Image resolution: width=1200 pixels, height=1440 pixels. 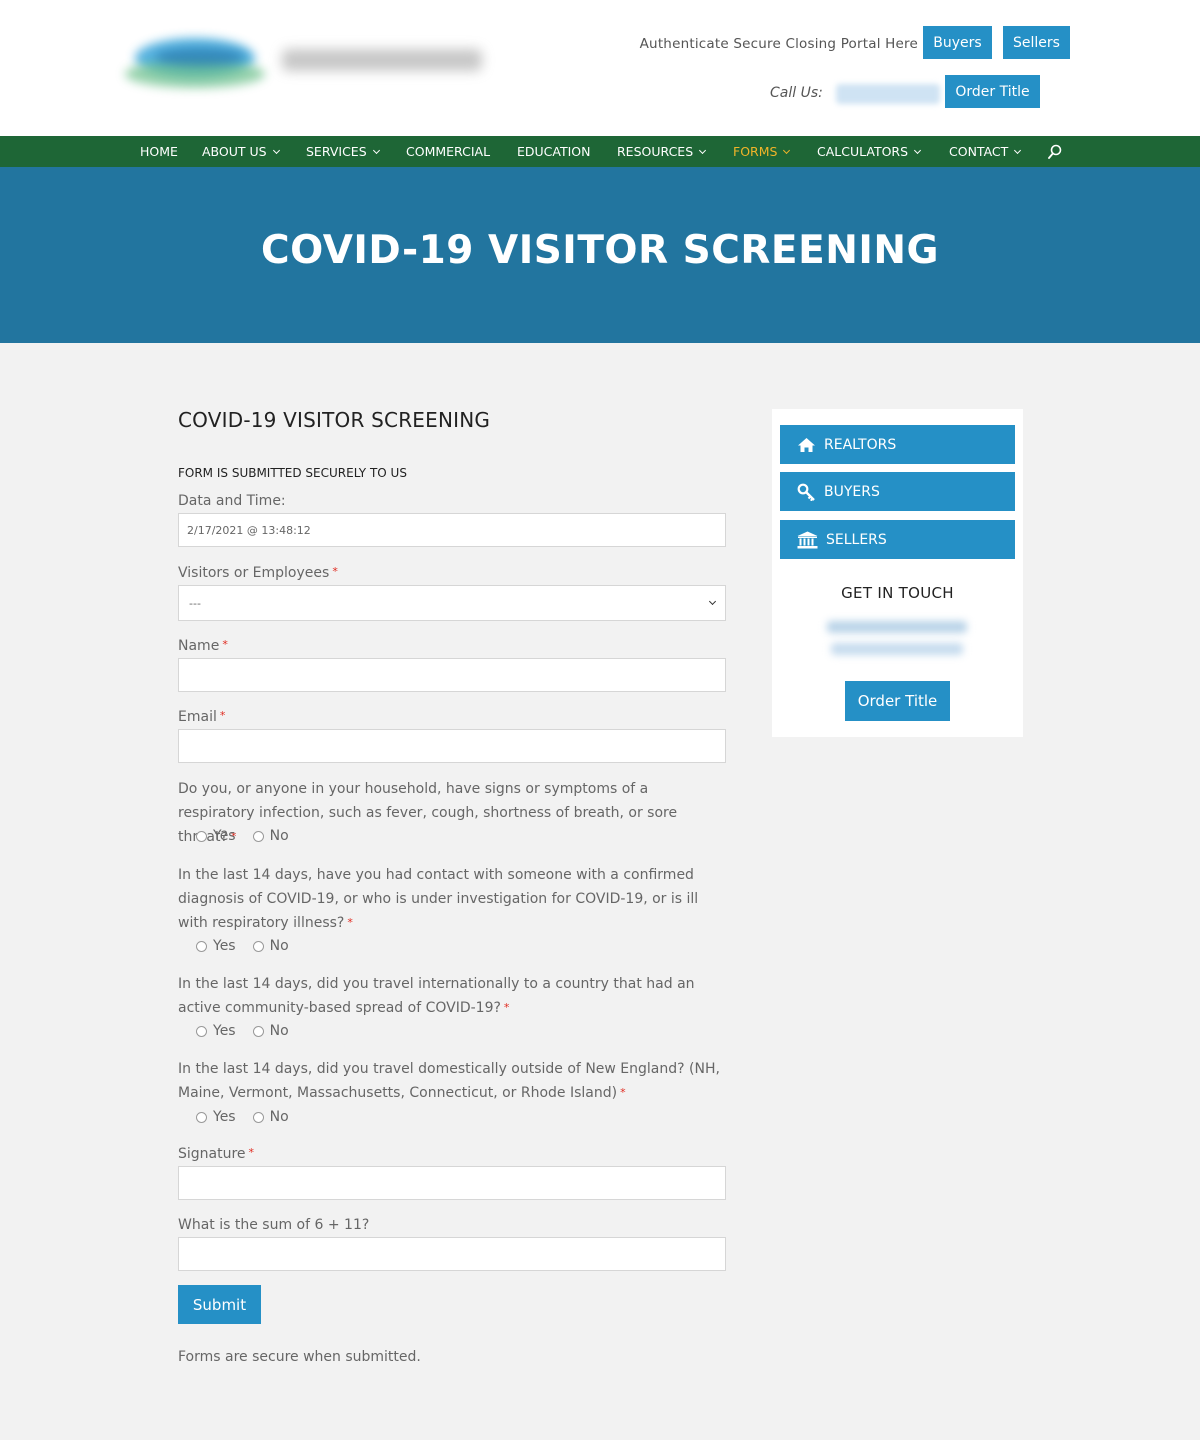 What do you see at coordinates (600, 250) in the screenshot?
I see `page-title: COVID-19 VISITOR SCREENING` at bounding box center [600, 250].